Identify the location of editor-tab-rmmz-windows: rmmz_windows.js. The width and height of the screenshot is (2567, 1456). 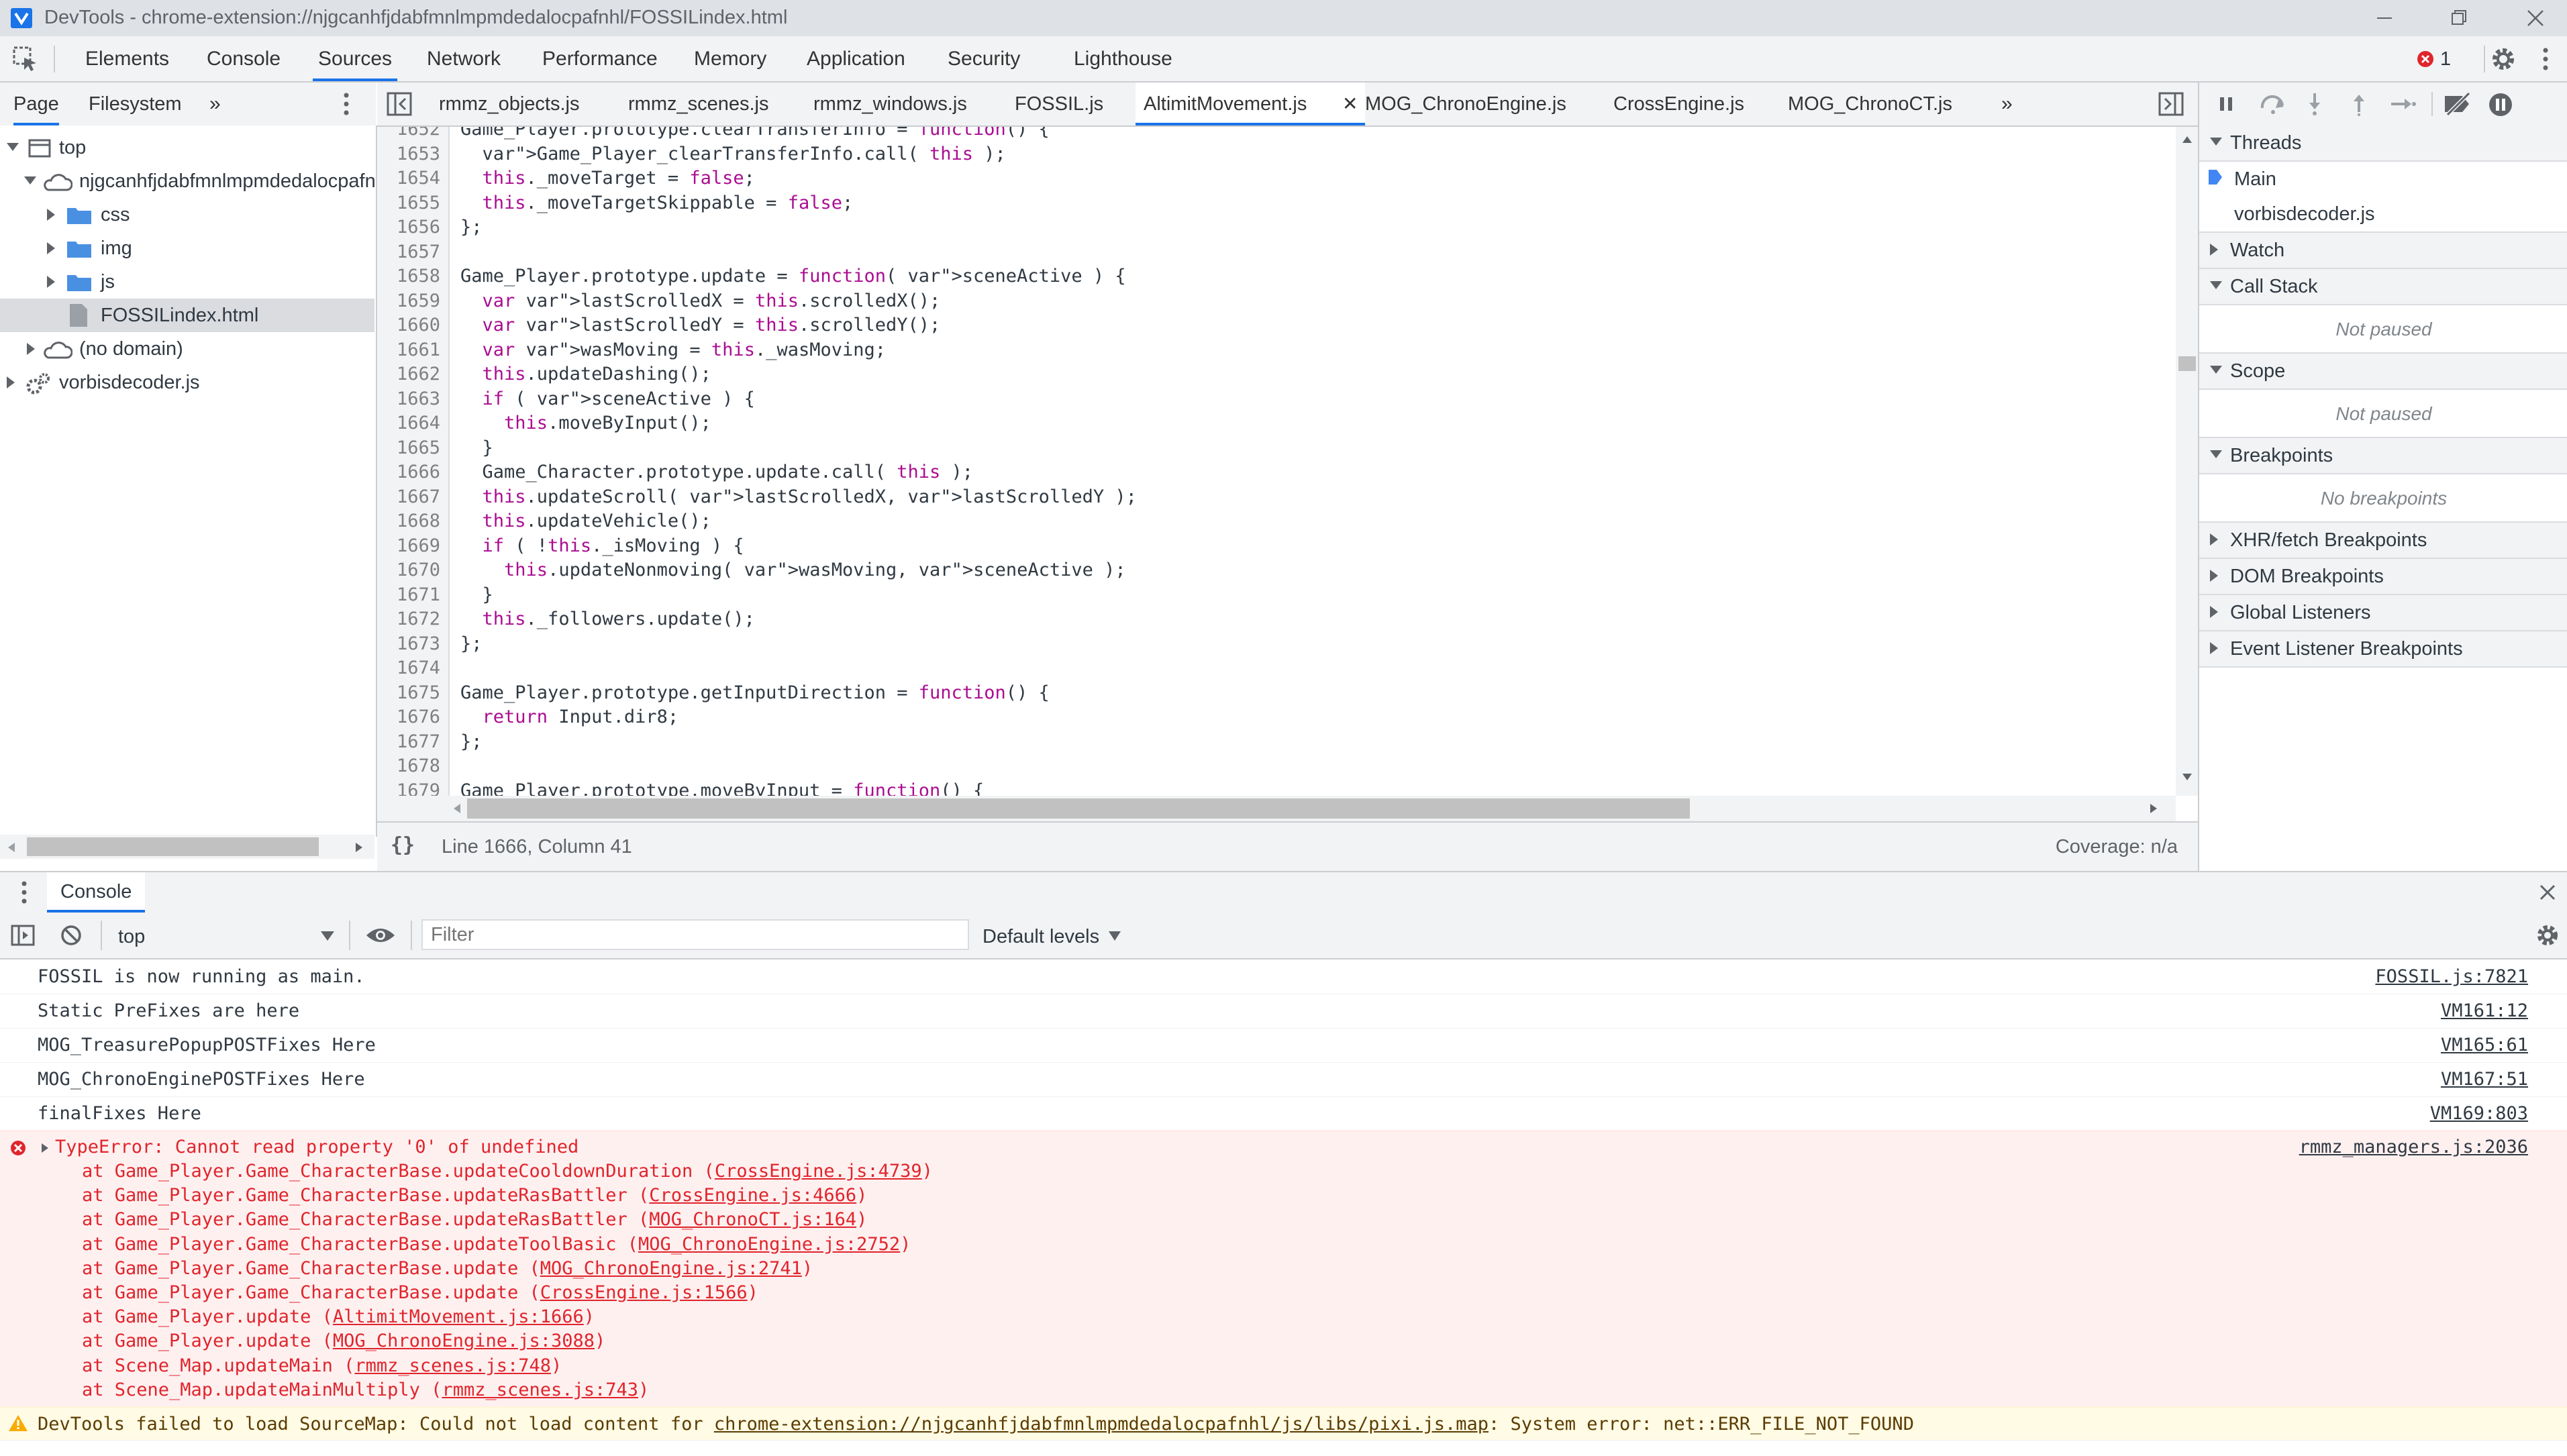
(890, 104).